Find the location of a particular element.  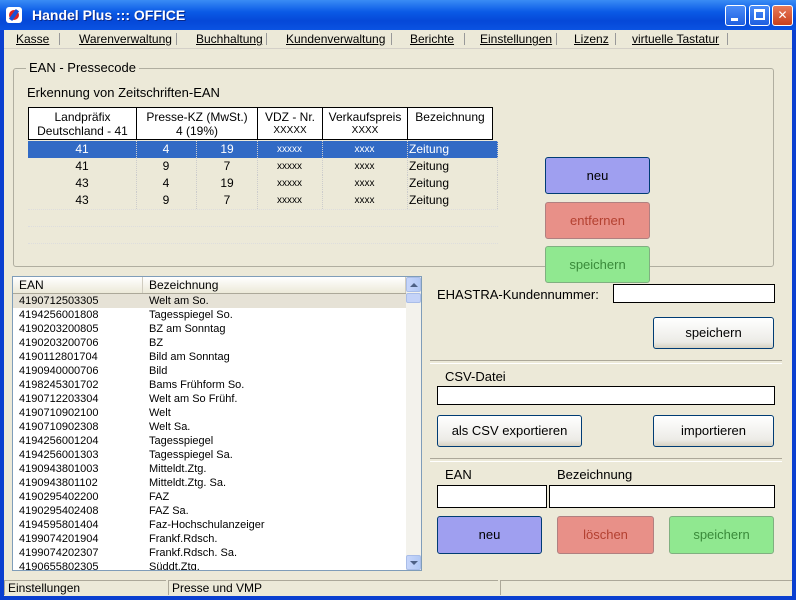

ean-list-item: 4190295402408 FAZ Sa. is located at coordinates (209, 511).